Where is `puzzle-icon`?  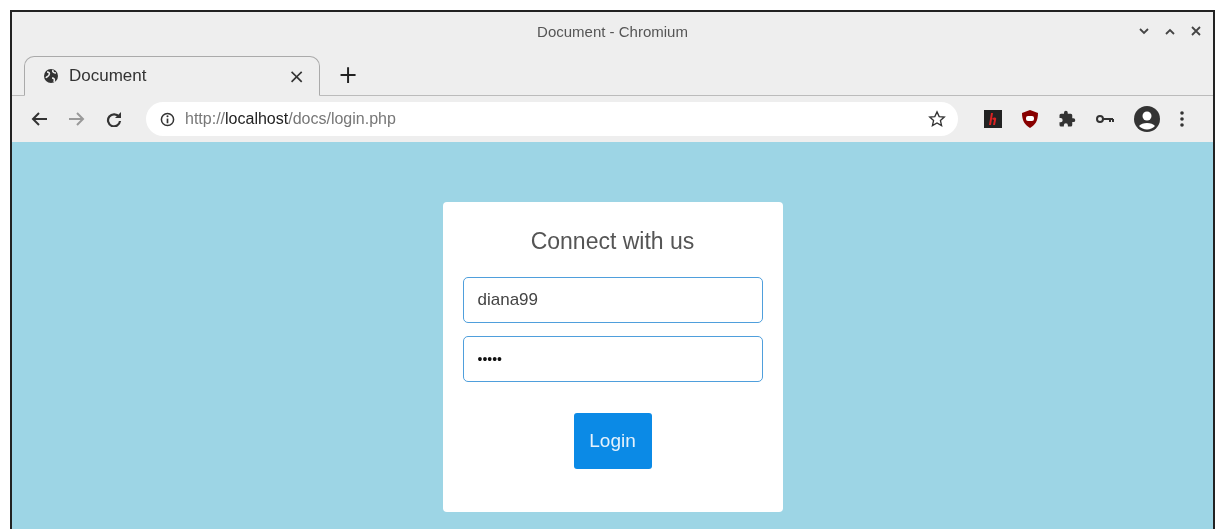 puzzle-icon is located at coordinates (1067, 119).